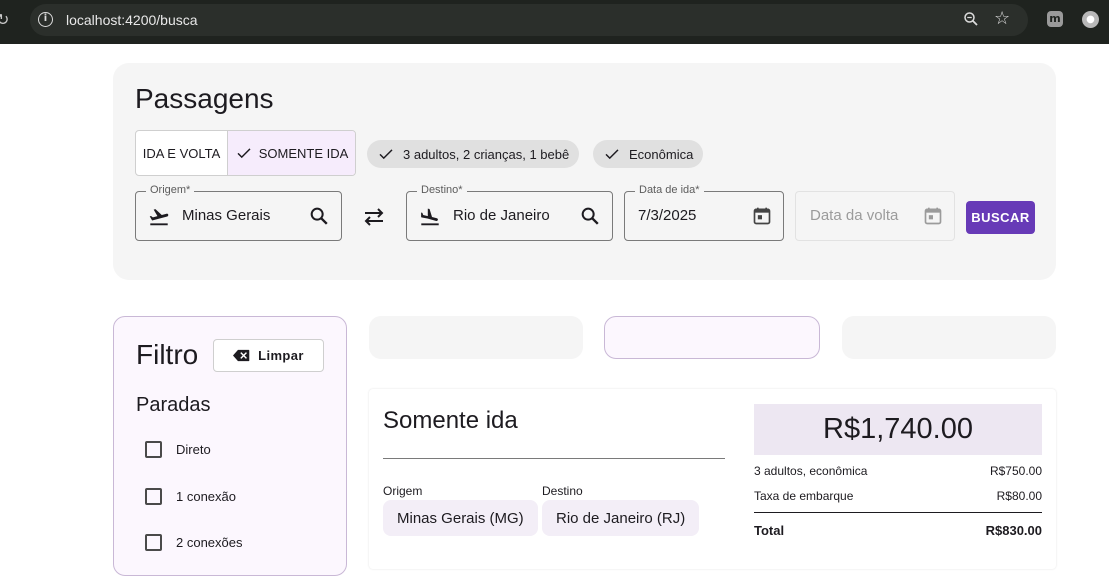 The width and height of the screenshot is (1109, 576). I want to click on total-label: Total, so click(769, 530).